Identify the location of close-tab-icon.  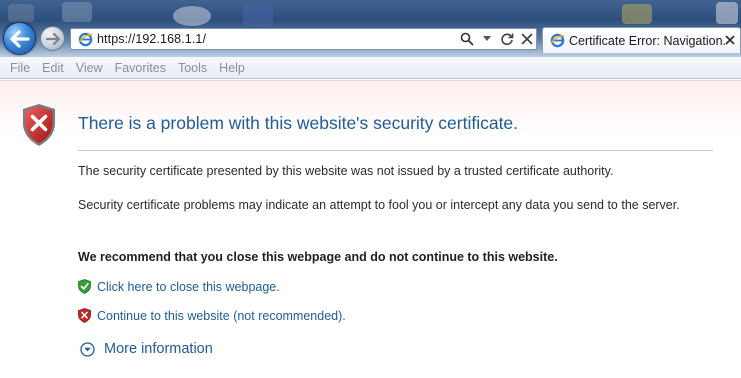
(730, 40).